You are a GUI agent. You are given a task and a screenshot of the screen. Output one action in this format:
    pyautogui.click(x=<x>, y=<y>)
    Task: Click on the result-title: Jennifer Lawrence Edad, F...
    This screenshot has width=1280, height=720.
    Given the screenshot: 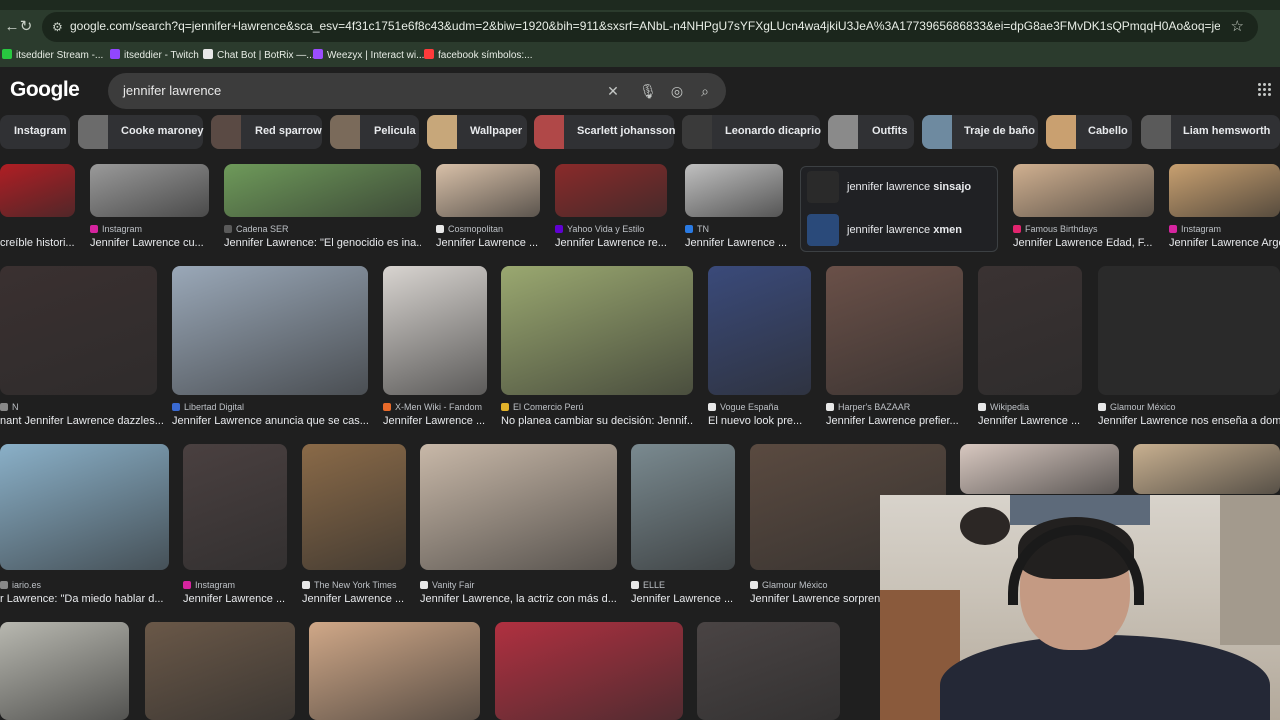 What is the action you would take?
    pyautogui.click(x=1082, y=243)
    